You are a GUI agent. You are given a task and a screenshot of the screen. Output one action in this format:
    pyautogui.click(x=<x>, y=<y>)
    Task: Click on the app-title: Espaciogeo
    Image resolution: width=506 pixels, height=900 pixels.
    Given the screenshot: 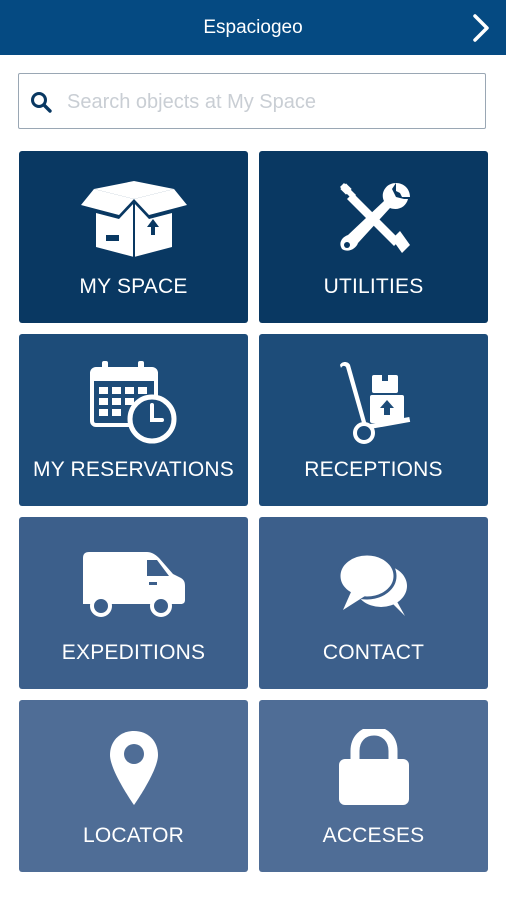 What is the action you would take?
    pyautogui.click(x=253, y=27)
    